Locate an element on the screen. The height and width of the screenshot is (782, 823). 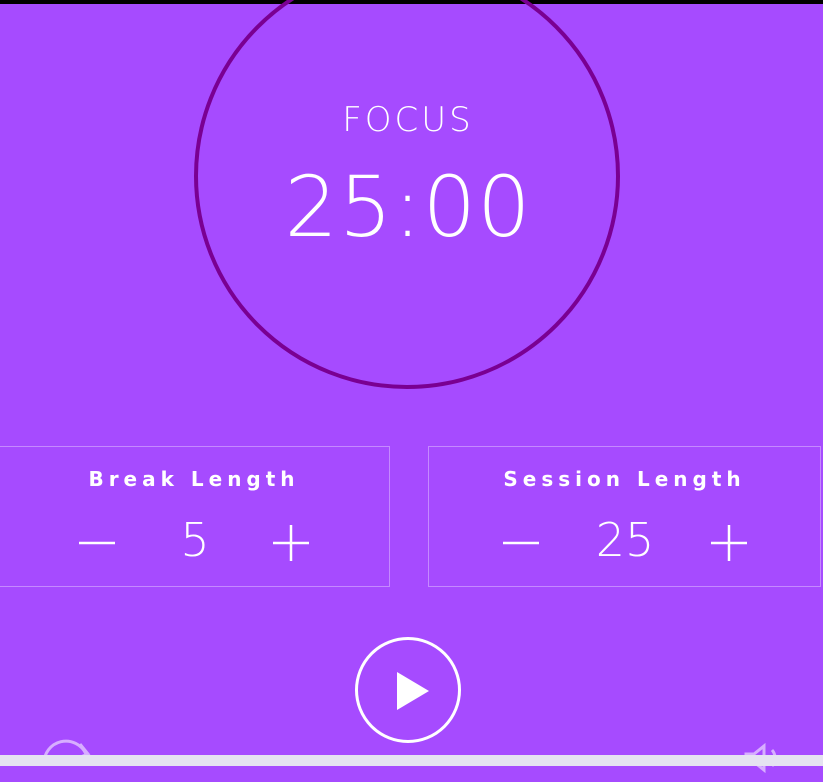
timer-time: 25:00 is located at coordinates (408, 207).